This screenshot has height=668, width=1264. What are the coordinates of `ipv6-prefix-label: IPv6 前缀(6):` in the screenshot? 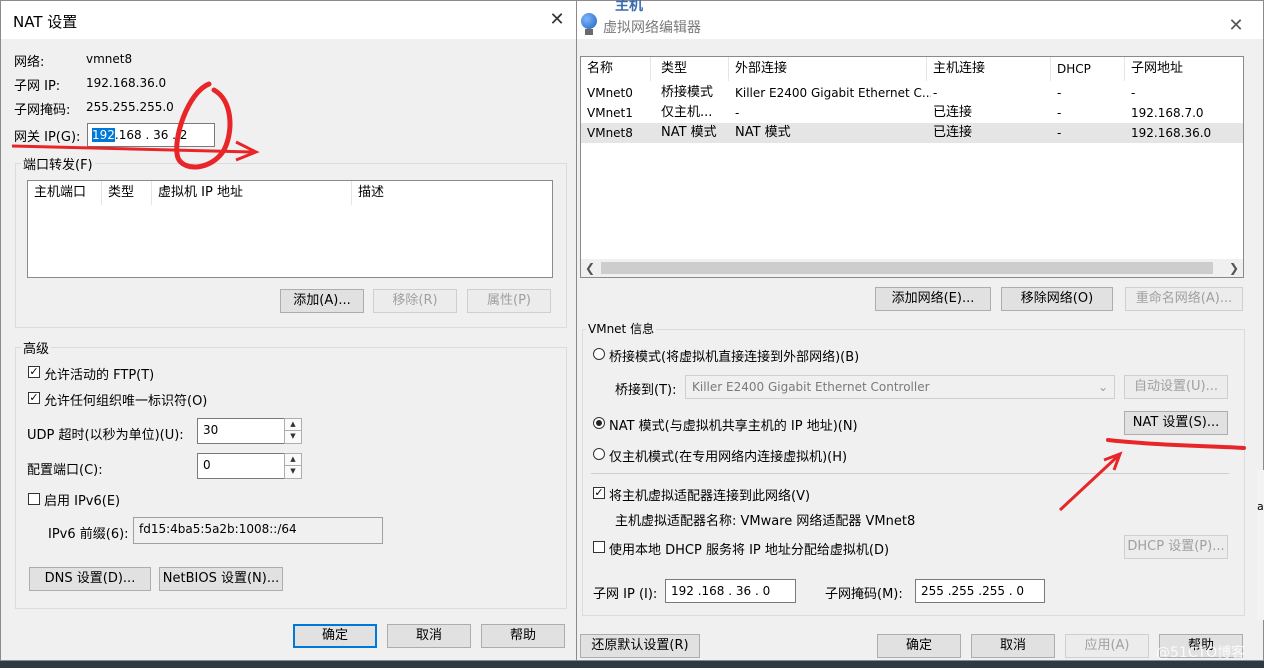 It's located at (88, 534).